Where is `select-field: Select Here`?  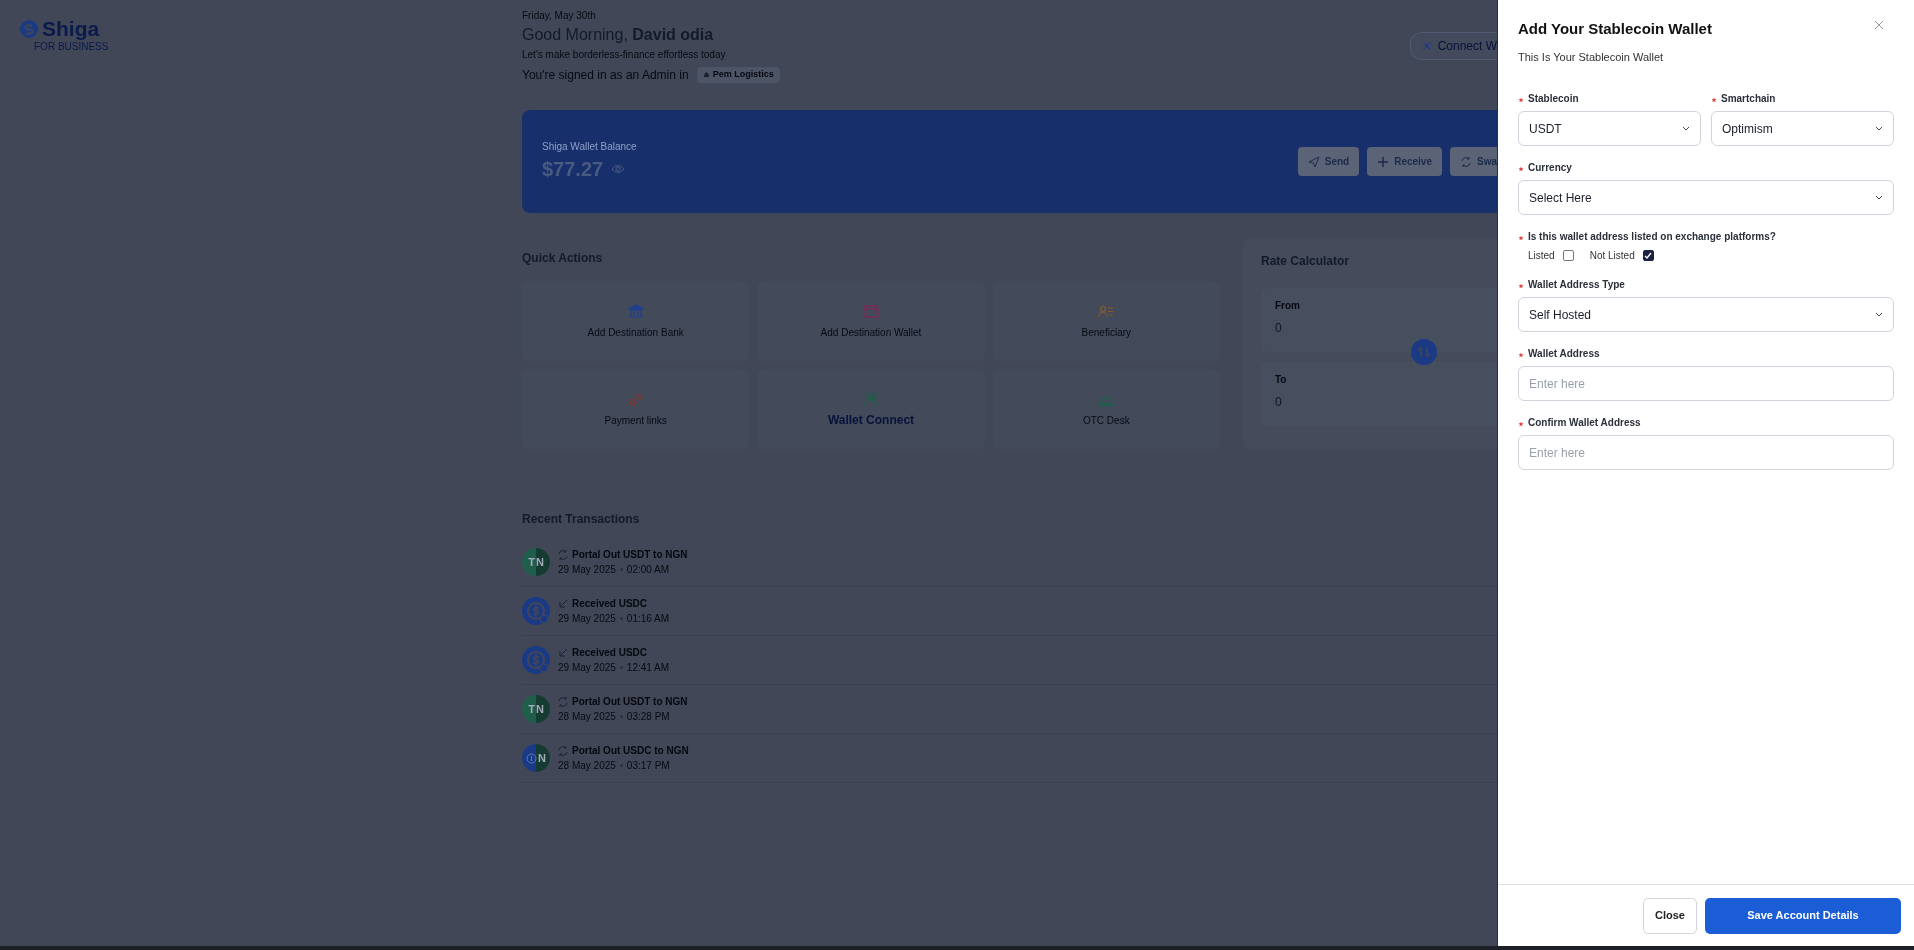 select-field: Select Here is located at coordinates (1706, 197).